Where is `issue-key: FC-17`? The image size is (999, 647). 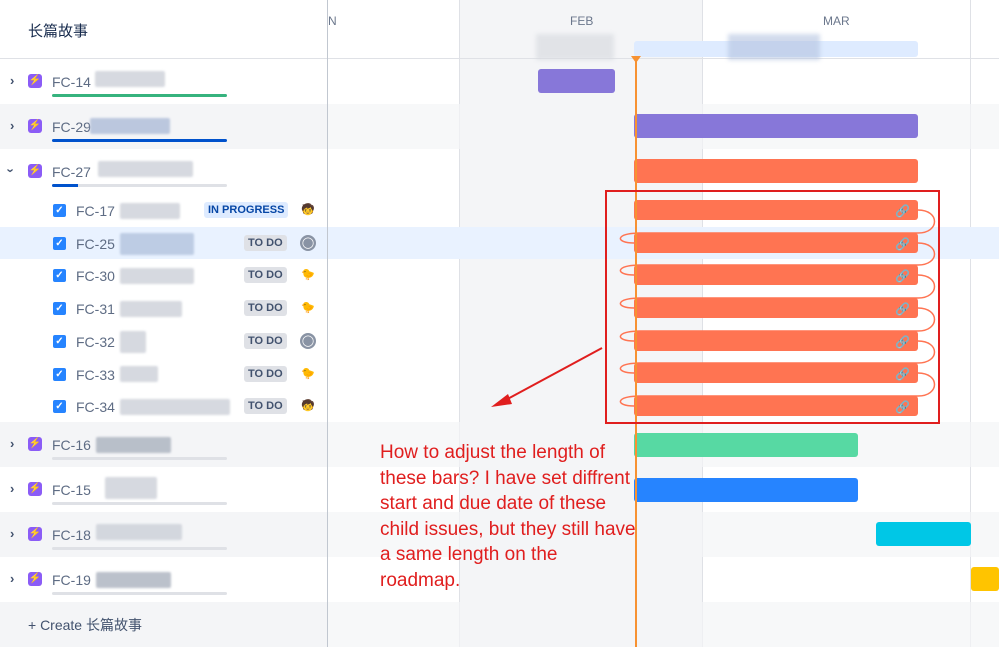 issue-key: FC-17 is located at coordinates (95, 211).